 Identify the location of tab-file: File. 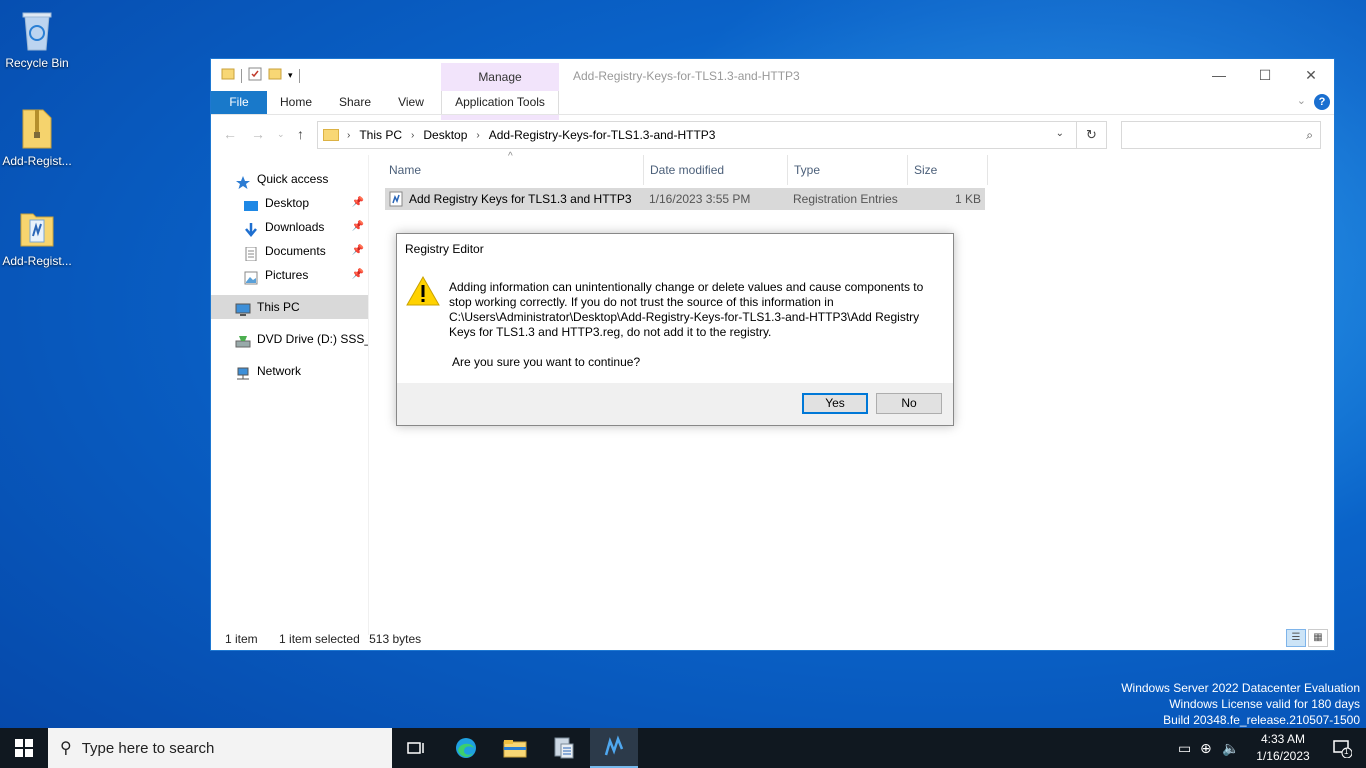
(239, 102).